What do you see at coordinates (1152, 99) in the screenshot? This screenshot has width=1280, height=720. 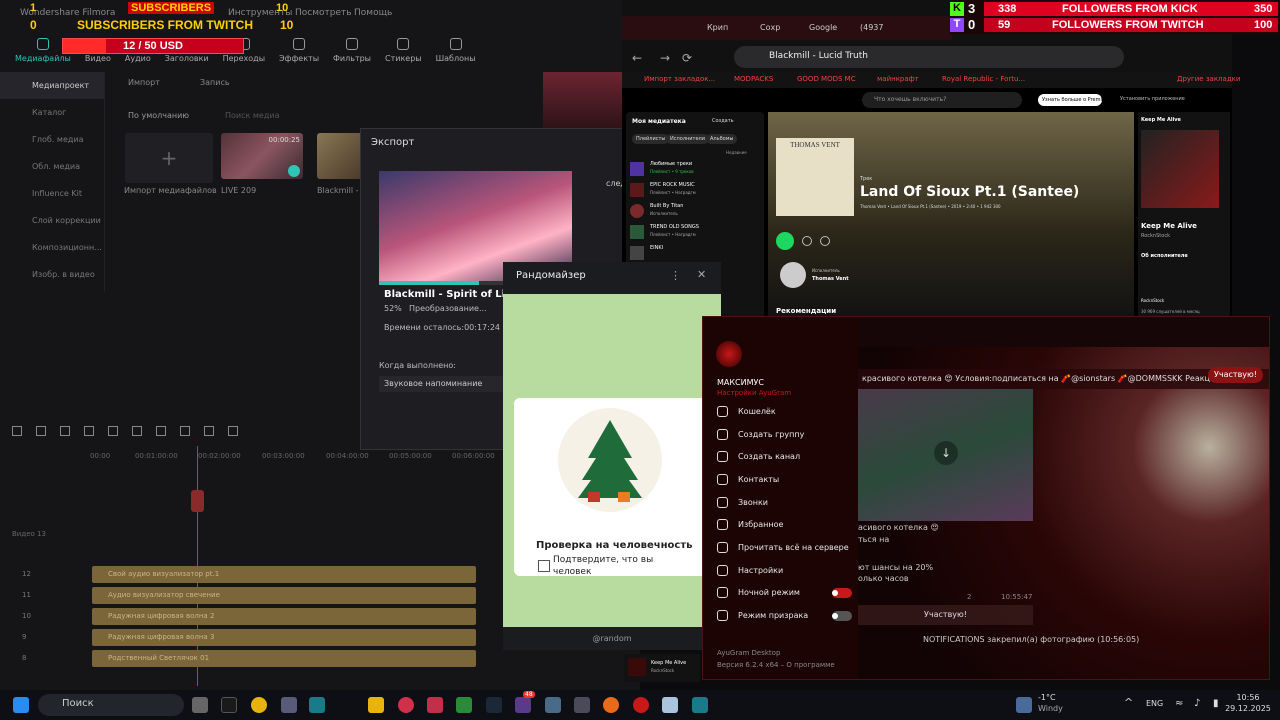 I see `install-app-link: Установить приложение` at bounding box center [1152, 99].